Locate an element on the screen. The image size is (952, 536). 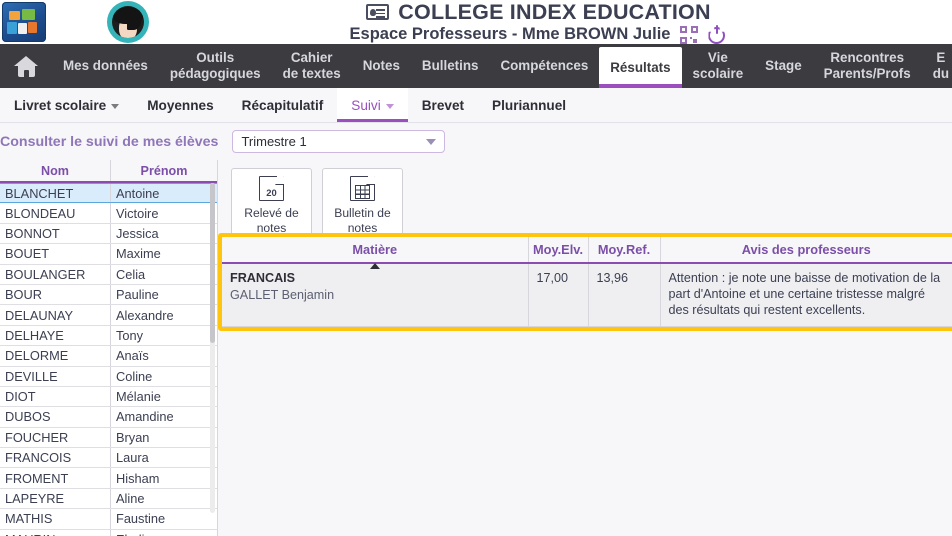
nav-tab-stage: Stage is located at coordinates (783, 66).